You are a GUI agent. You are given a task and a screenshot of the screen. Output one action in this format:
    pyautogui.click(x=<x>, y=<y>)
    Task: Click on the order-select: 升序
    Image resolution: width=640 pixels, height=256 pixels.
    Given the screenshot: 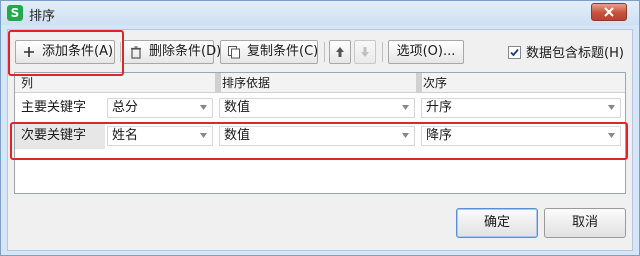 What is the action you would take?
    pyautogui.click(x=521, y=108)
    